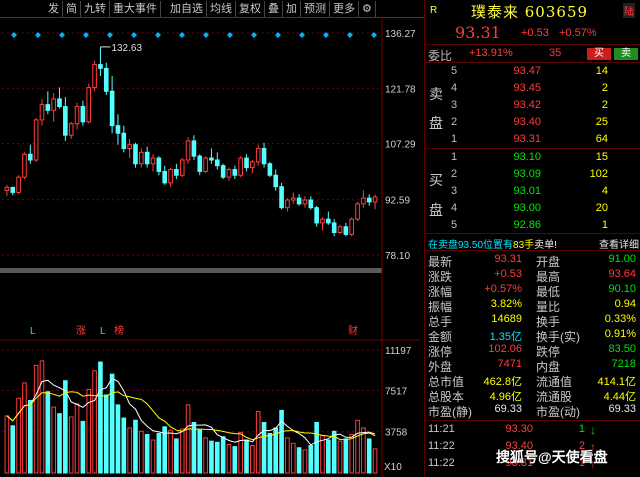  Describe the element at coordinates (578, 33) in the screenshot. I see `price-change-pct: +0.57%` at that location.